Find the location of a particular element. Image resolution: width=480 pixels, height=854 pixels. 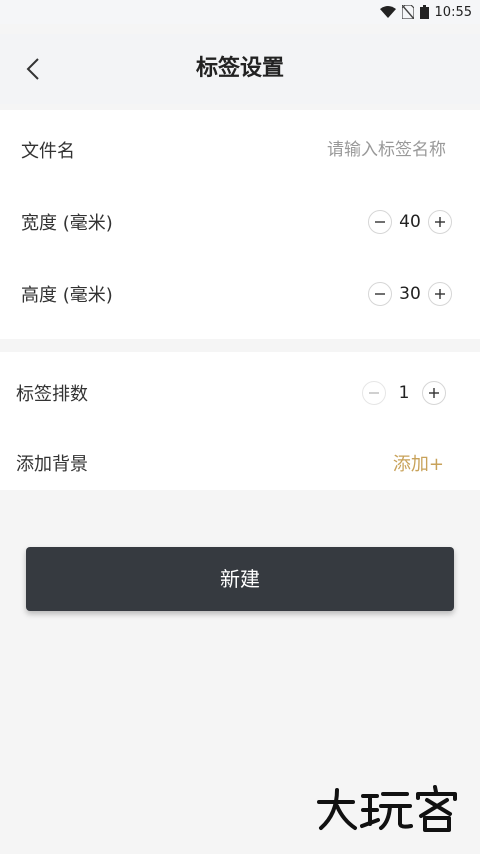

height-decrement-button is located at coordinates (380, 294).